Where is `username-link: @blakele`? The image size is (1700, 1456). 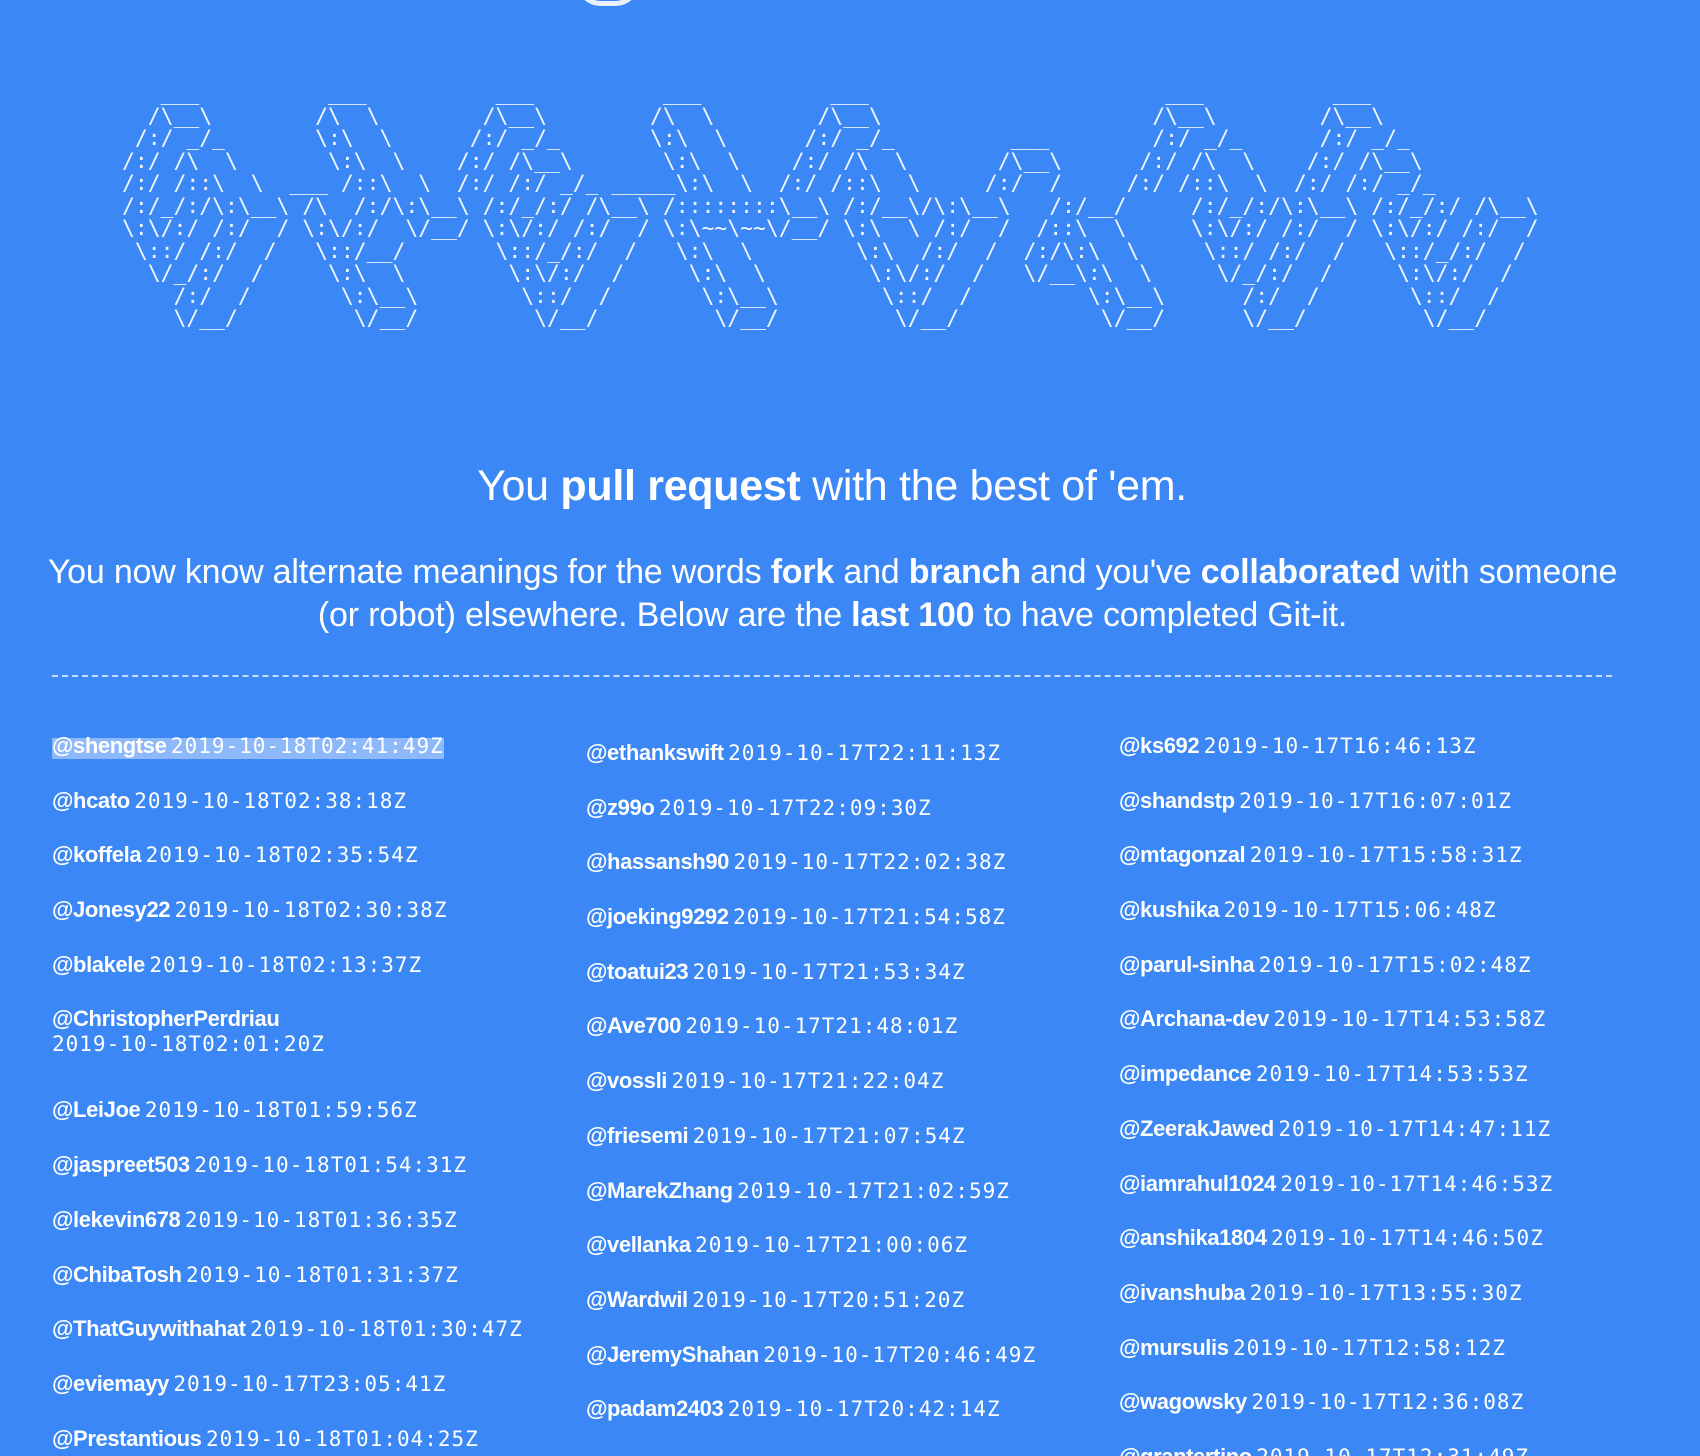
username-link: @blakele is located at coordinates (98, 964).